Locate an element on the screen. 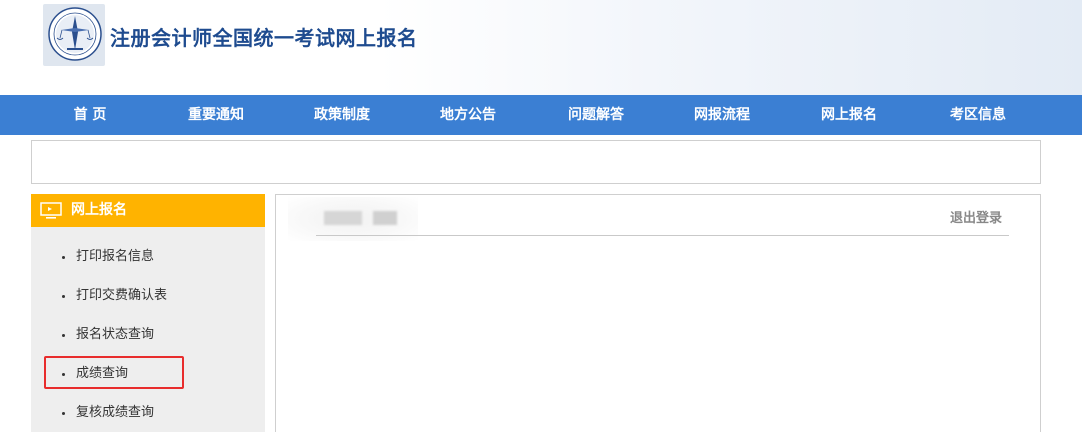 The width and height of the screenshot is (1082, 432). site-title: 注册会计师全国统一考试网上报名 is located at coordinates (264, 38).